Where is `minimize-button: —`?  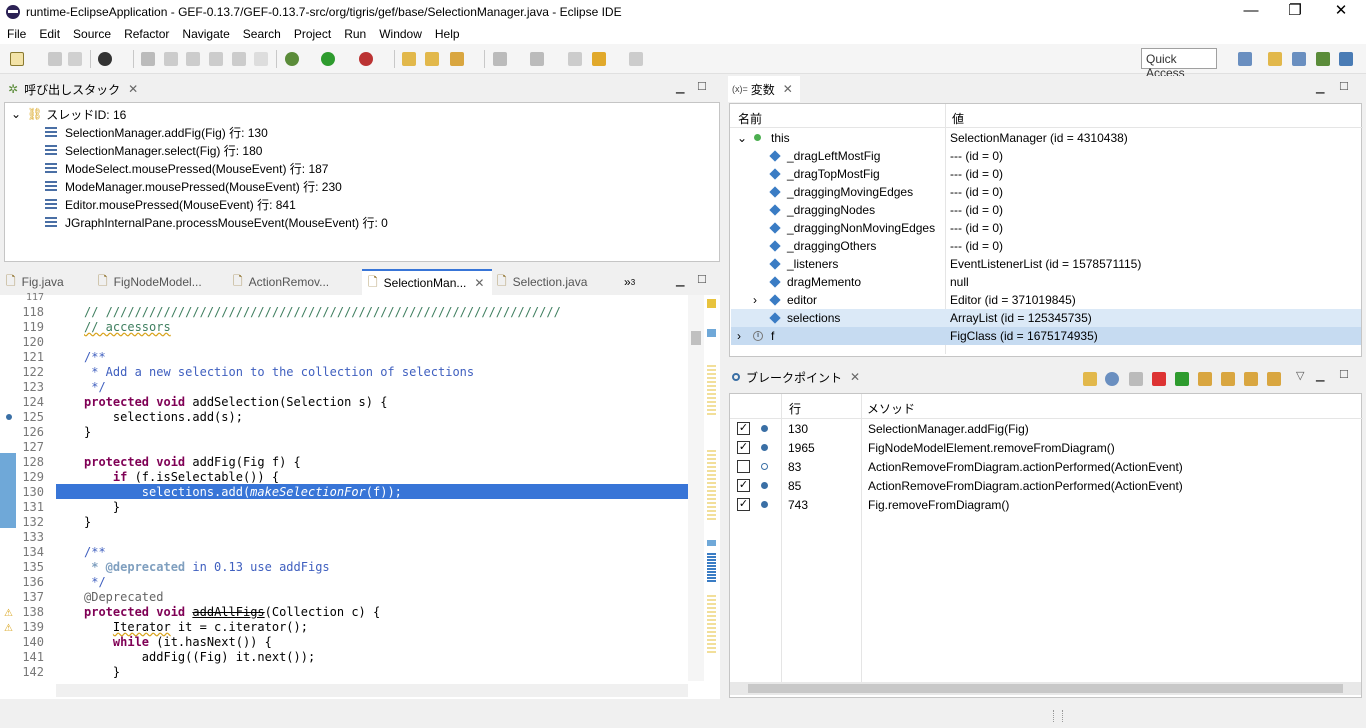
minimize-button: — is located at coordinates (1251, 12).